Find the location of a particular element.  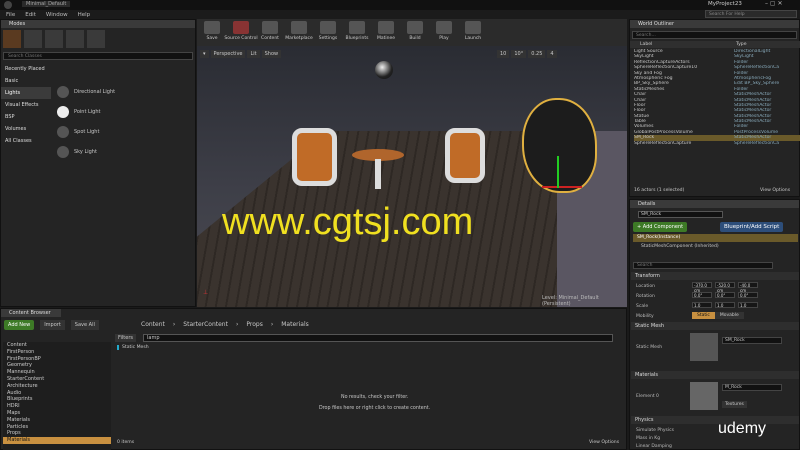

build-button: Build is located at coordinates (415, 32).